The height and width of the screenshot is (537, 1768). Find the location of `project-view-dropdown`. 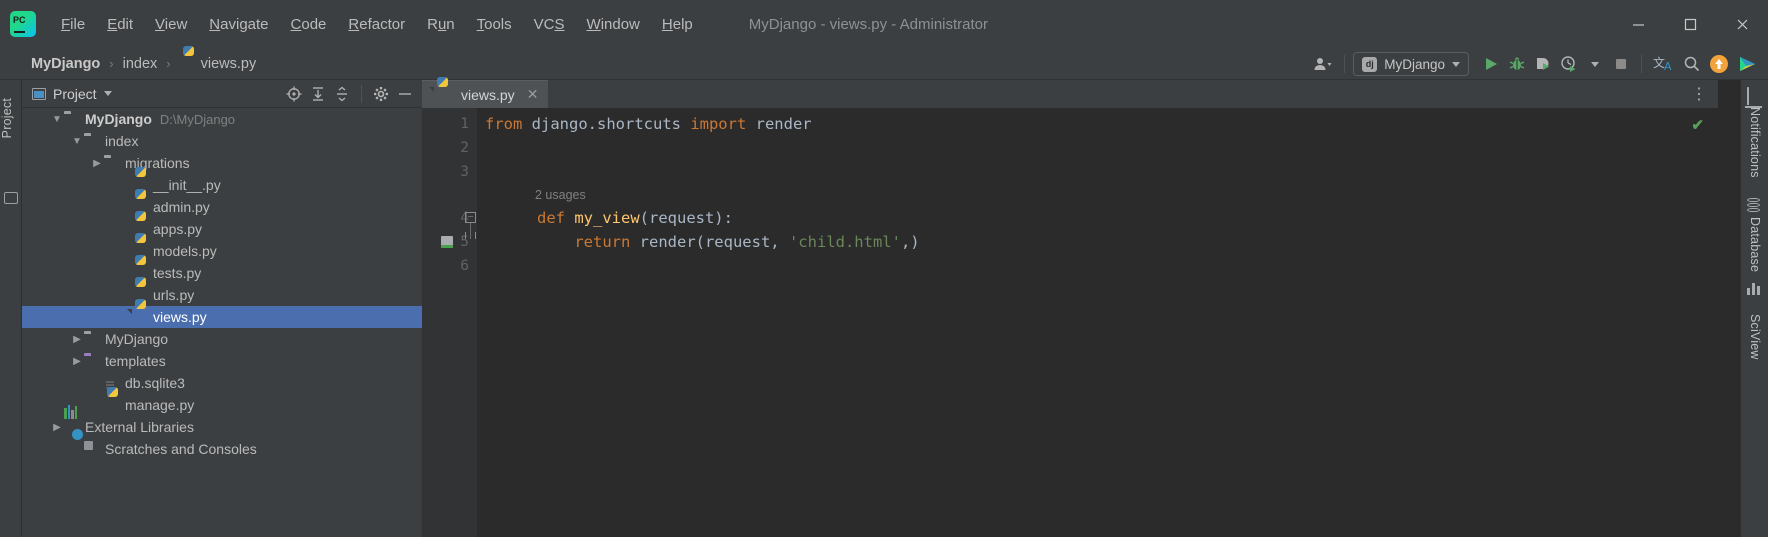

project-view-dropdown is located at coordinates (108, 94).